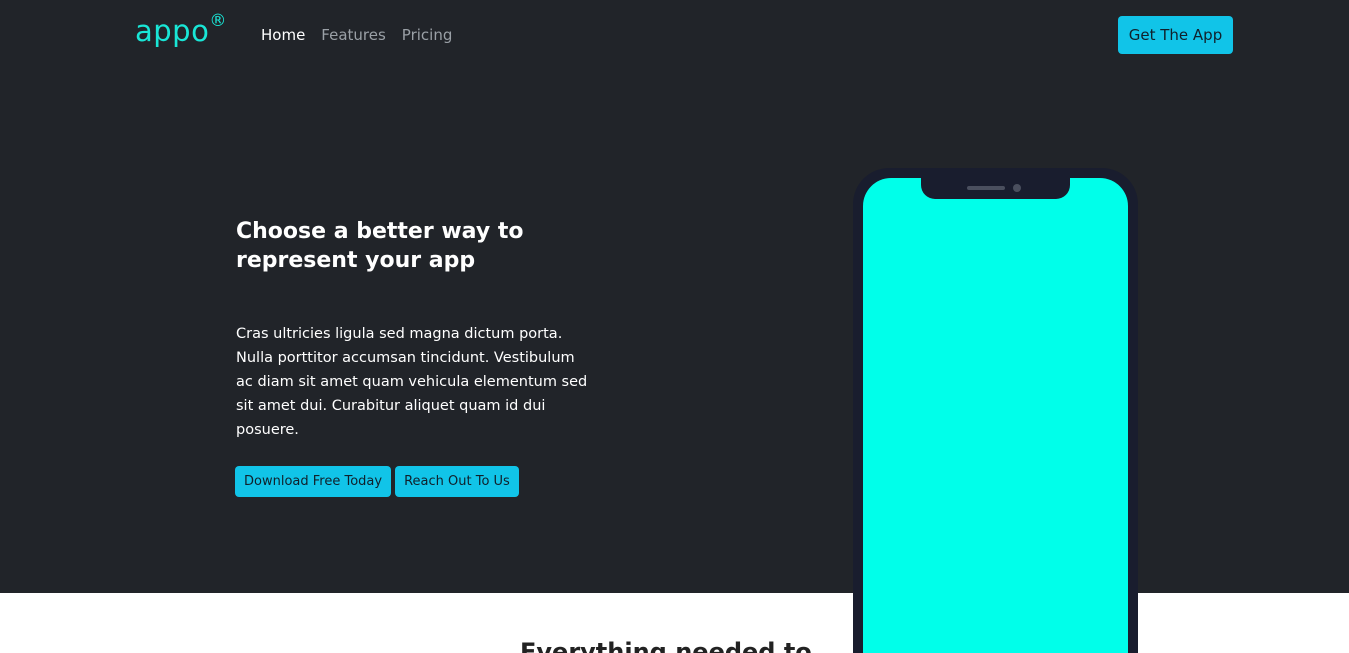 The width and height of the screenshot is (1349, 653). I want to click on nav-links: Home Features Pricing, so click(356, 35).